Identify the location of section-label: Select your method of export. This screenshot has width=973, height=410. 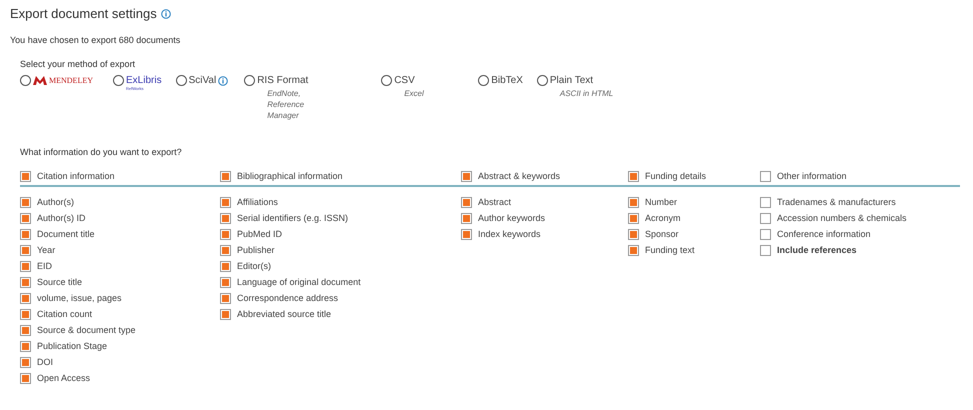
(78, 64).